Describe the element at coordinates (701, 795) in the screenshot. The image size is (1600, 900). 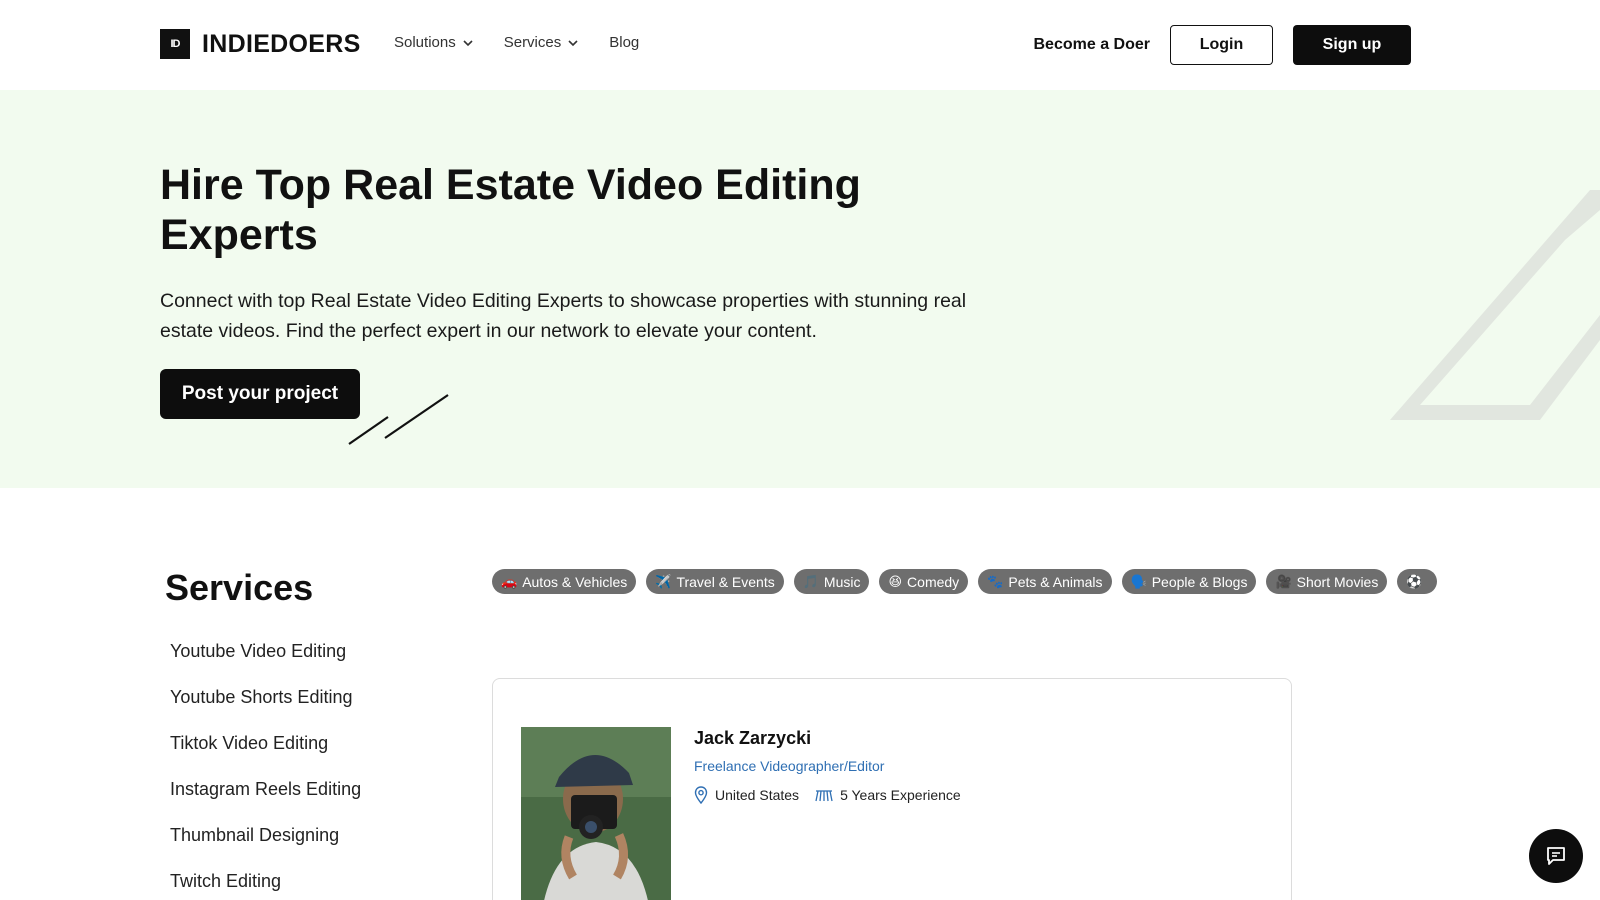
I see `map-pin-icon` at that location.